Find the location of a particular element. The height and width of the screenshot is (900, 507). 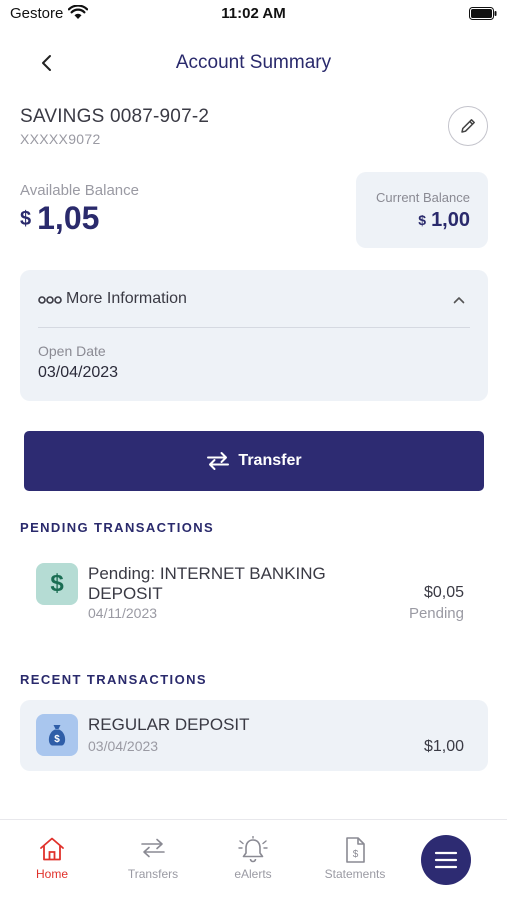

transaction-date: 04/11/2023 is located at coordinates (123, 613).